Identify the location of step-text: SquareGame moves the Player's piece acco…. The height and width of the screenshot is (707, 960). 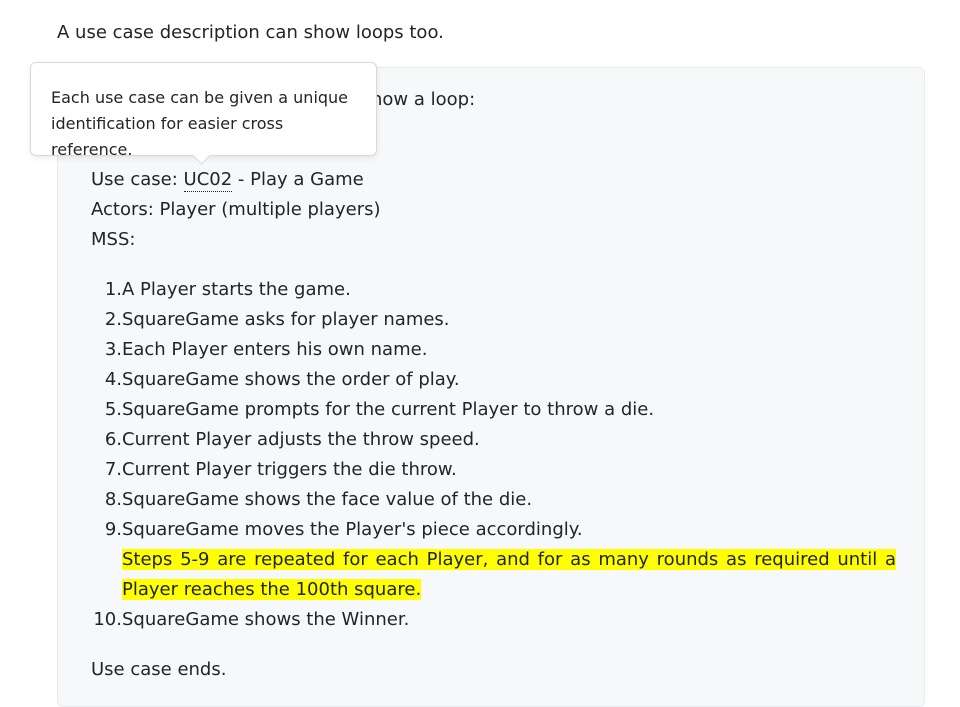
(352, 529).